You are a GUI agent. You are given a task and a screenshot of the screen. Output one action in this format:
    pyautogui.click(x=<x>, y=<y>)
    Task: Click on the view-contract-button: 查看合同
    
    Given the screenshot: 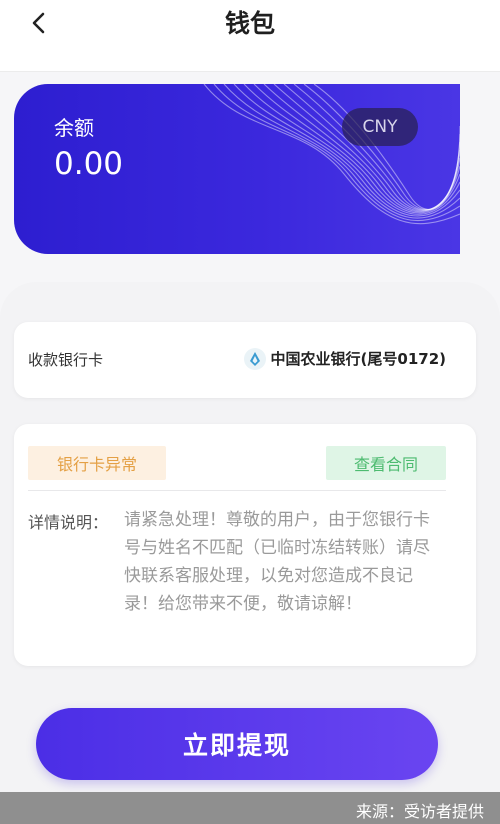 What is the action you would take?
    pyautogui.click(x=386, y=463)
    